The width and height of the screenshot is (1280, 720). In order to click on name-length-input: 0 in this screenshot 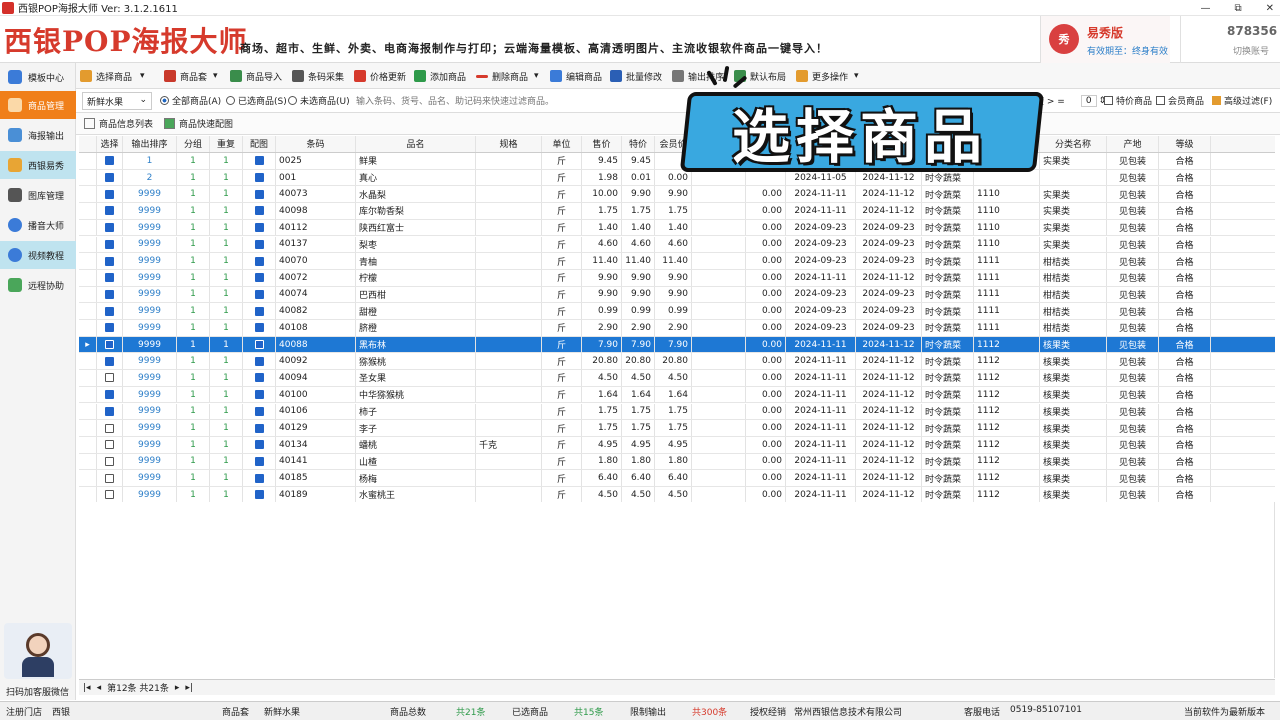, I will do `click(1088, 100)`.